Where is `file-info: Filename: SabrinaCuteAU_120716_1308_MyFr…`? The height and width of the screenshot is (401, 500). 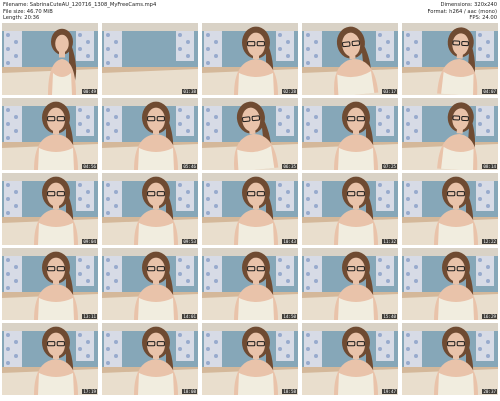 file-info: Filename: SabrinaCuteAU_120716_1308_MyFr… is located at coordinates (79, 12).